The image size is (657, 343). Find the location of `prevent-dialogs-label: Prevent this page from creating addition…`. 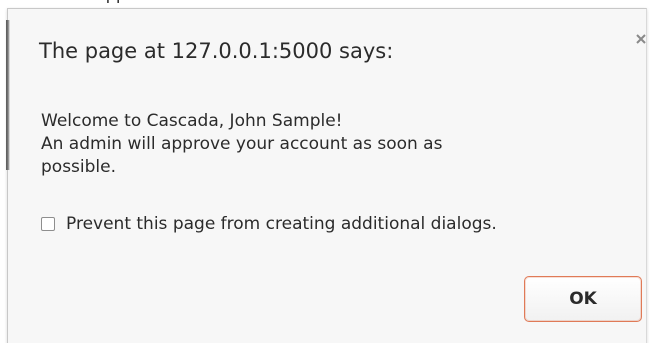

prevent-dialogs-label: Prevent this page from creating addition… is located at coordinates (281, 224).